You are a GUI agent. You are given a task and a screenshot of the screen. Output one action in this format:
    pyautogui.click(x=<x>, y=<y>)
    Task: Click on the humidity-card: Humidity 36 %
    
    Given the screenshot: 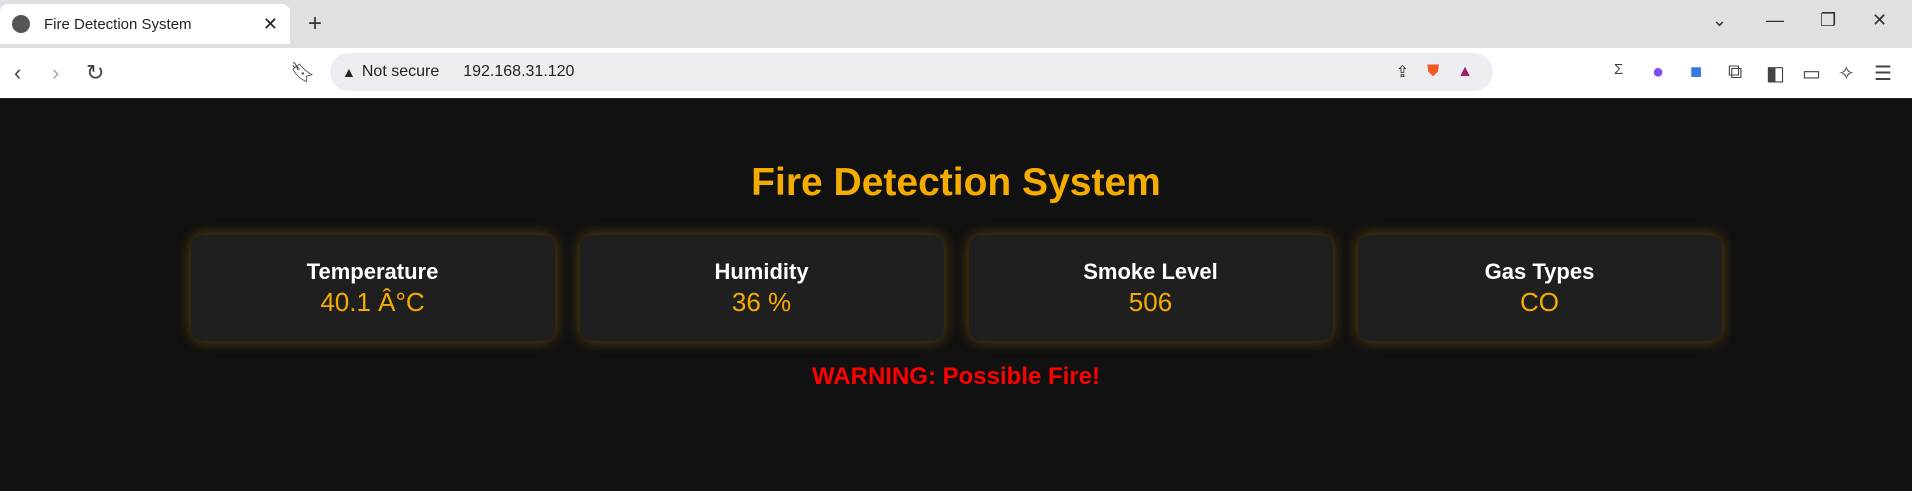 What is the action you would take?
    pyautogui.click(x=761, y=288)
    